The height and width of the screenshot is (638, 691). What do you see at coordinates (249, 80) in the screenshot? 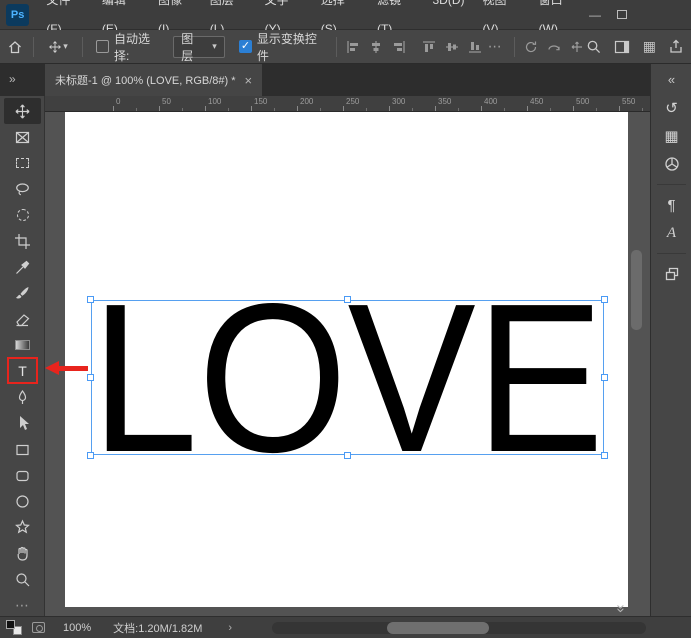
I see `close-tab-icon: ×` at bounding box center [249, 80].